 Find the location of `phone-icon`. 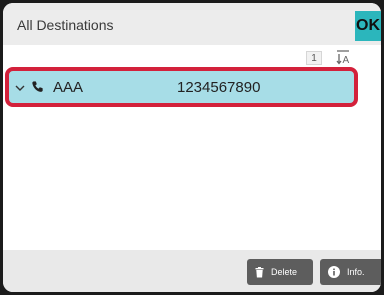

phone-icon is located at coordinates (37, 86).